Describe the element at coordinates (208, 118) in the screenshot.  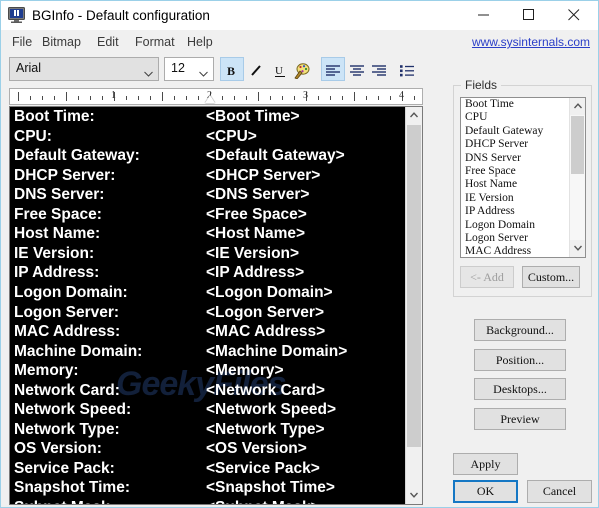
I see `editor-row: Boot Time: <Boot Time>` at that location.